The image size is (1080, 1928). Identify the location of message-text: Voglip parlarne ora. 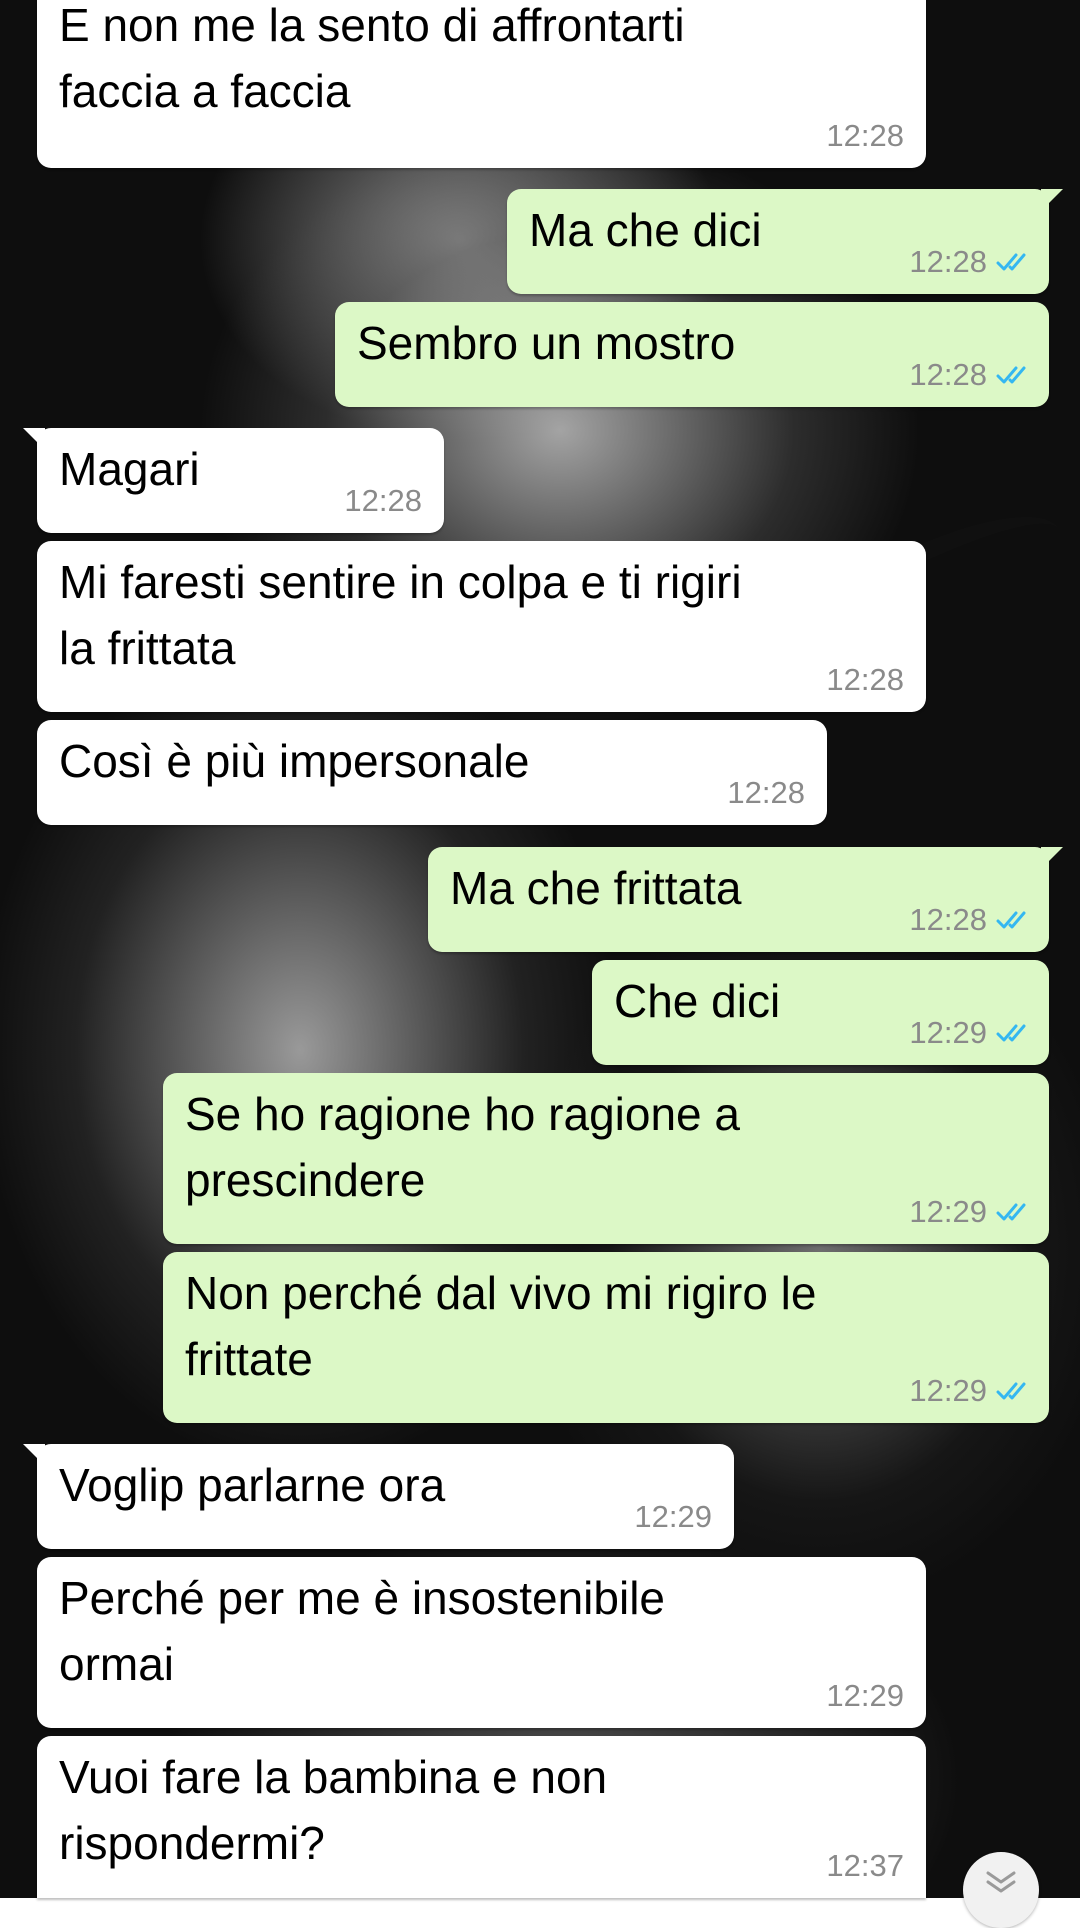
(252, 1485).